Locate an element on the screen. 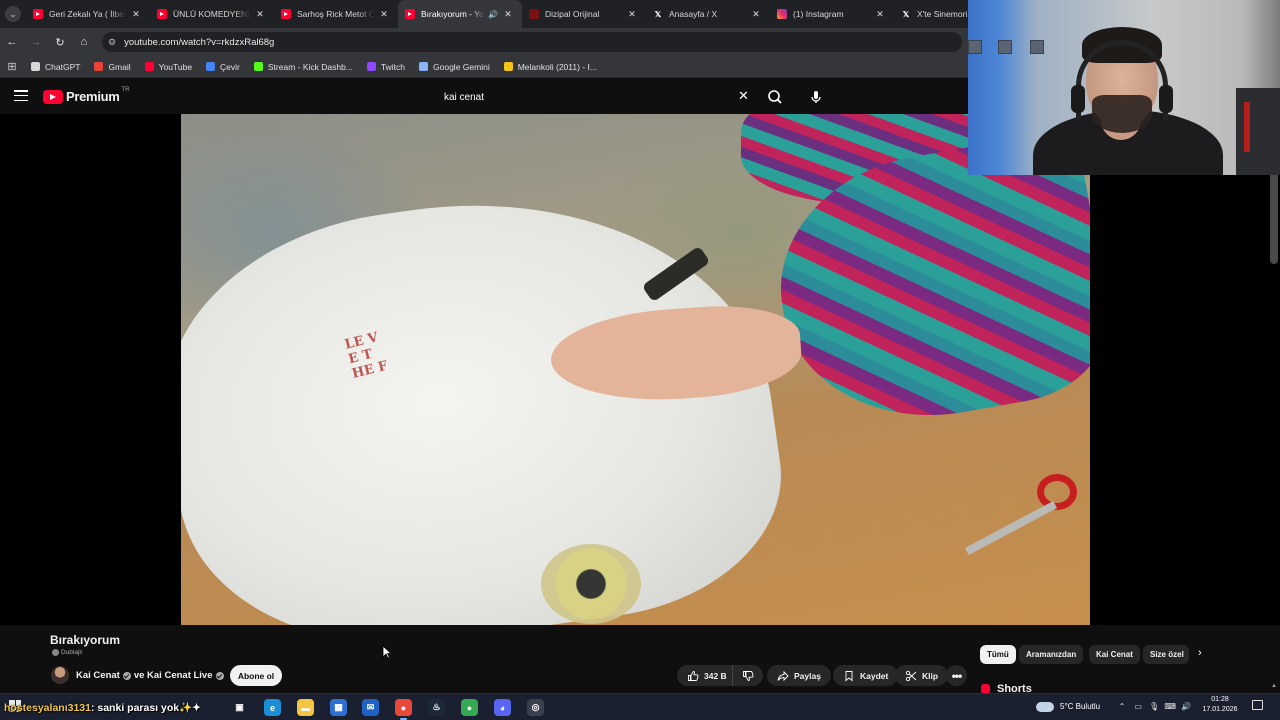 This screenshot has width=1280, height=720. microphone-icon: 🎙 is located at coordinates (1154, 707).